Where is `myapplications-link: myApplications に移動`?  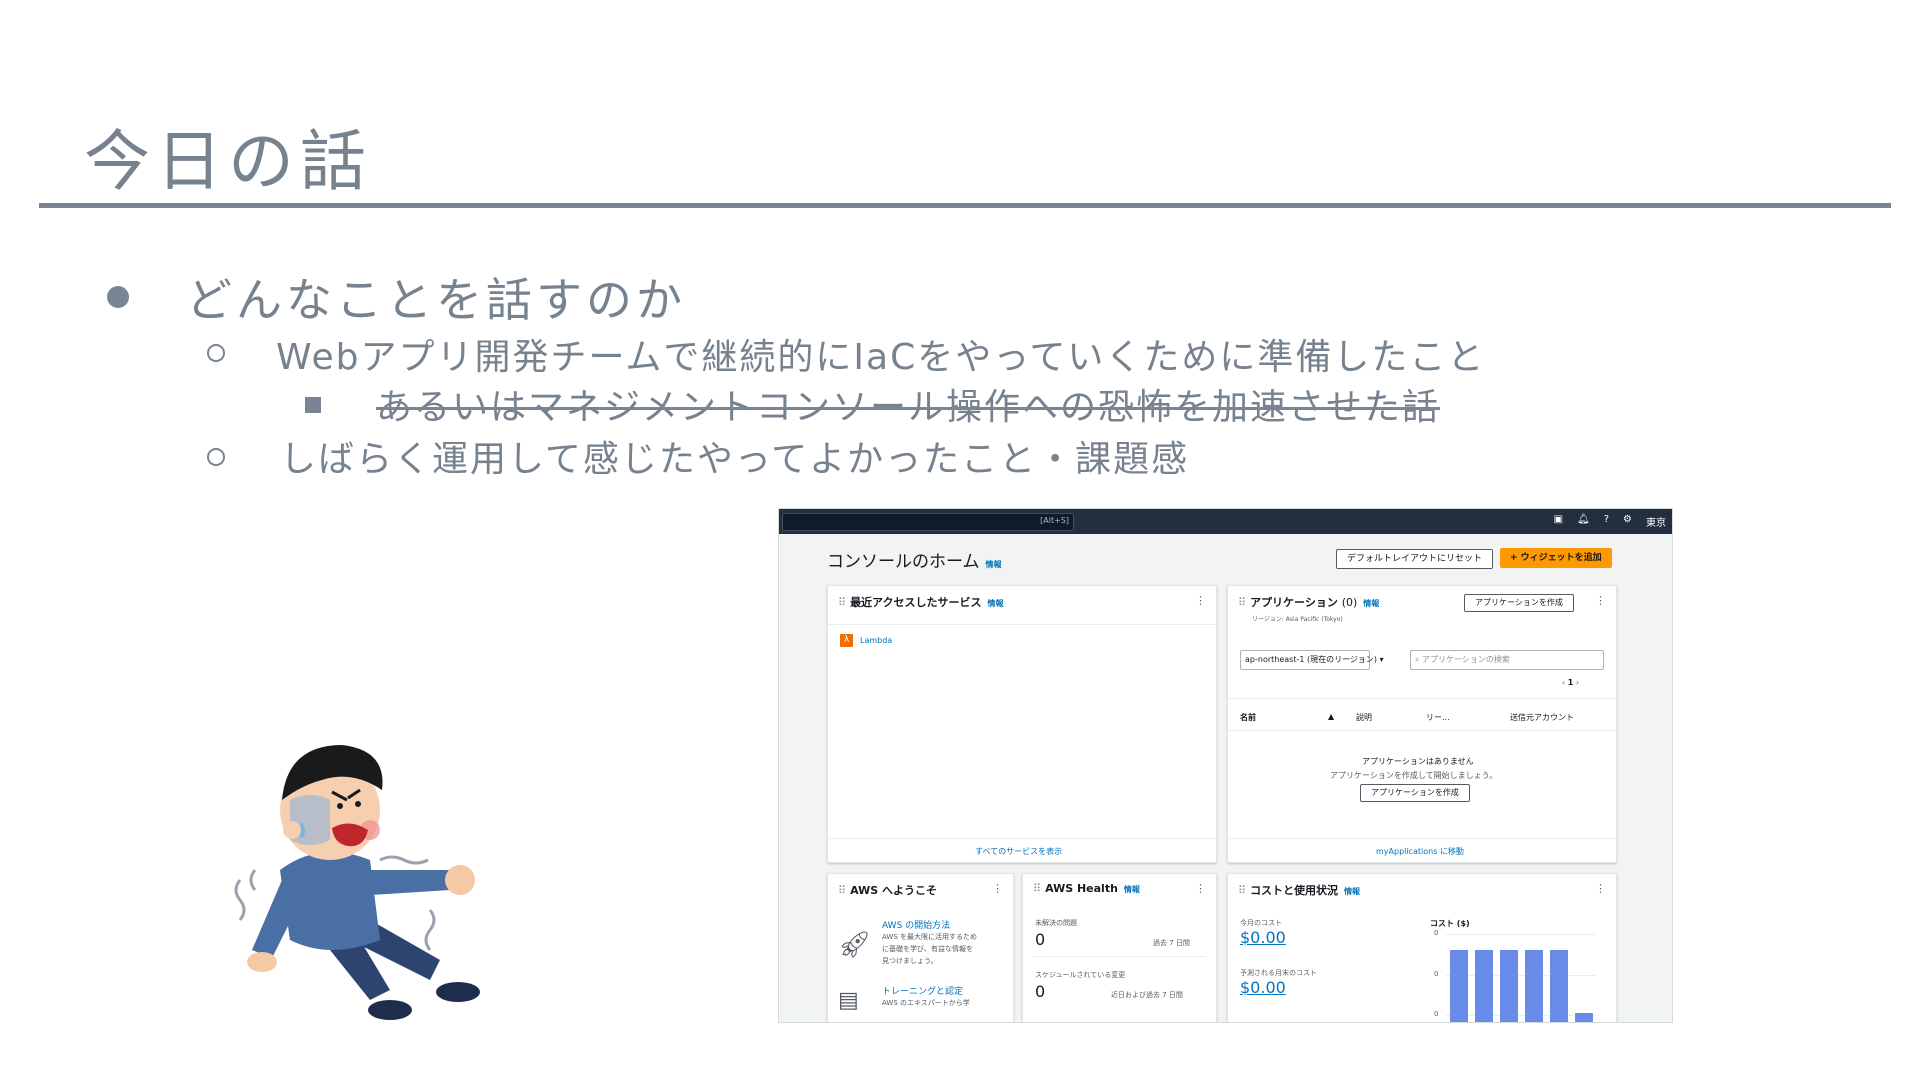
myapplications-link: myApplications に移動 is located at coordinates (1420, 851).